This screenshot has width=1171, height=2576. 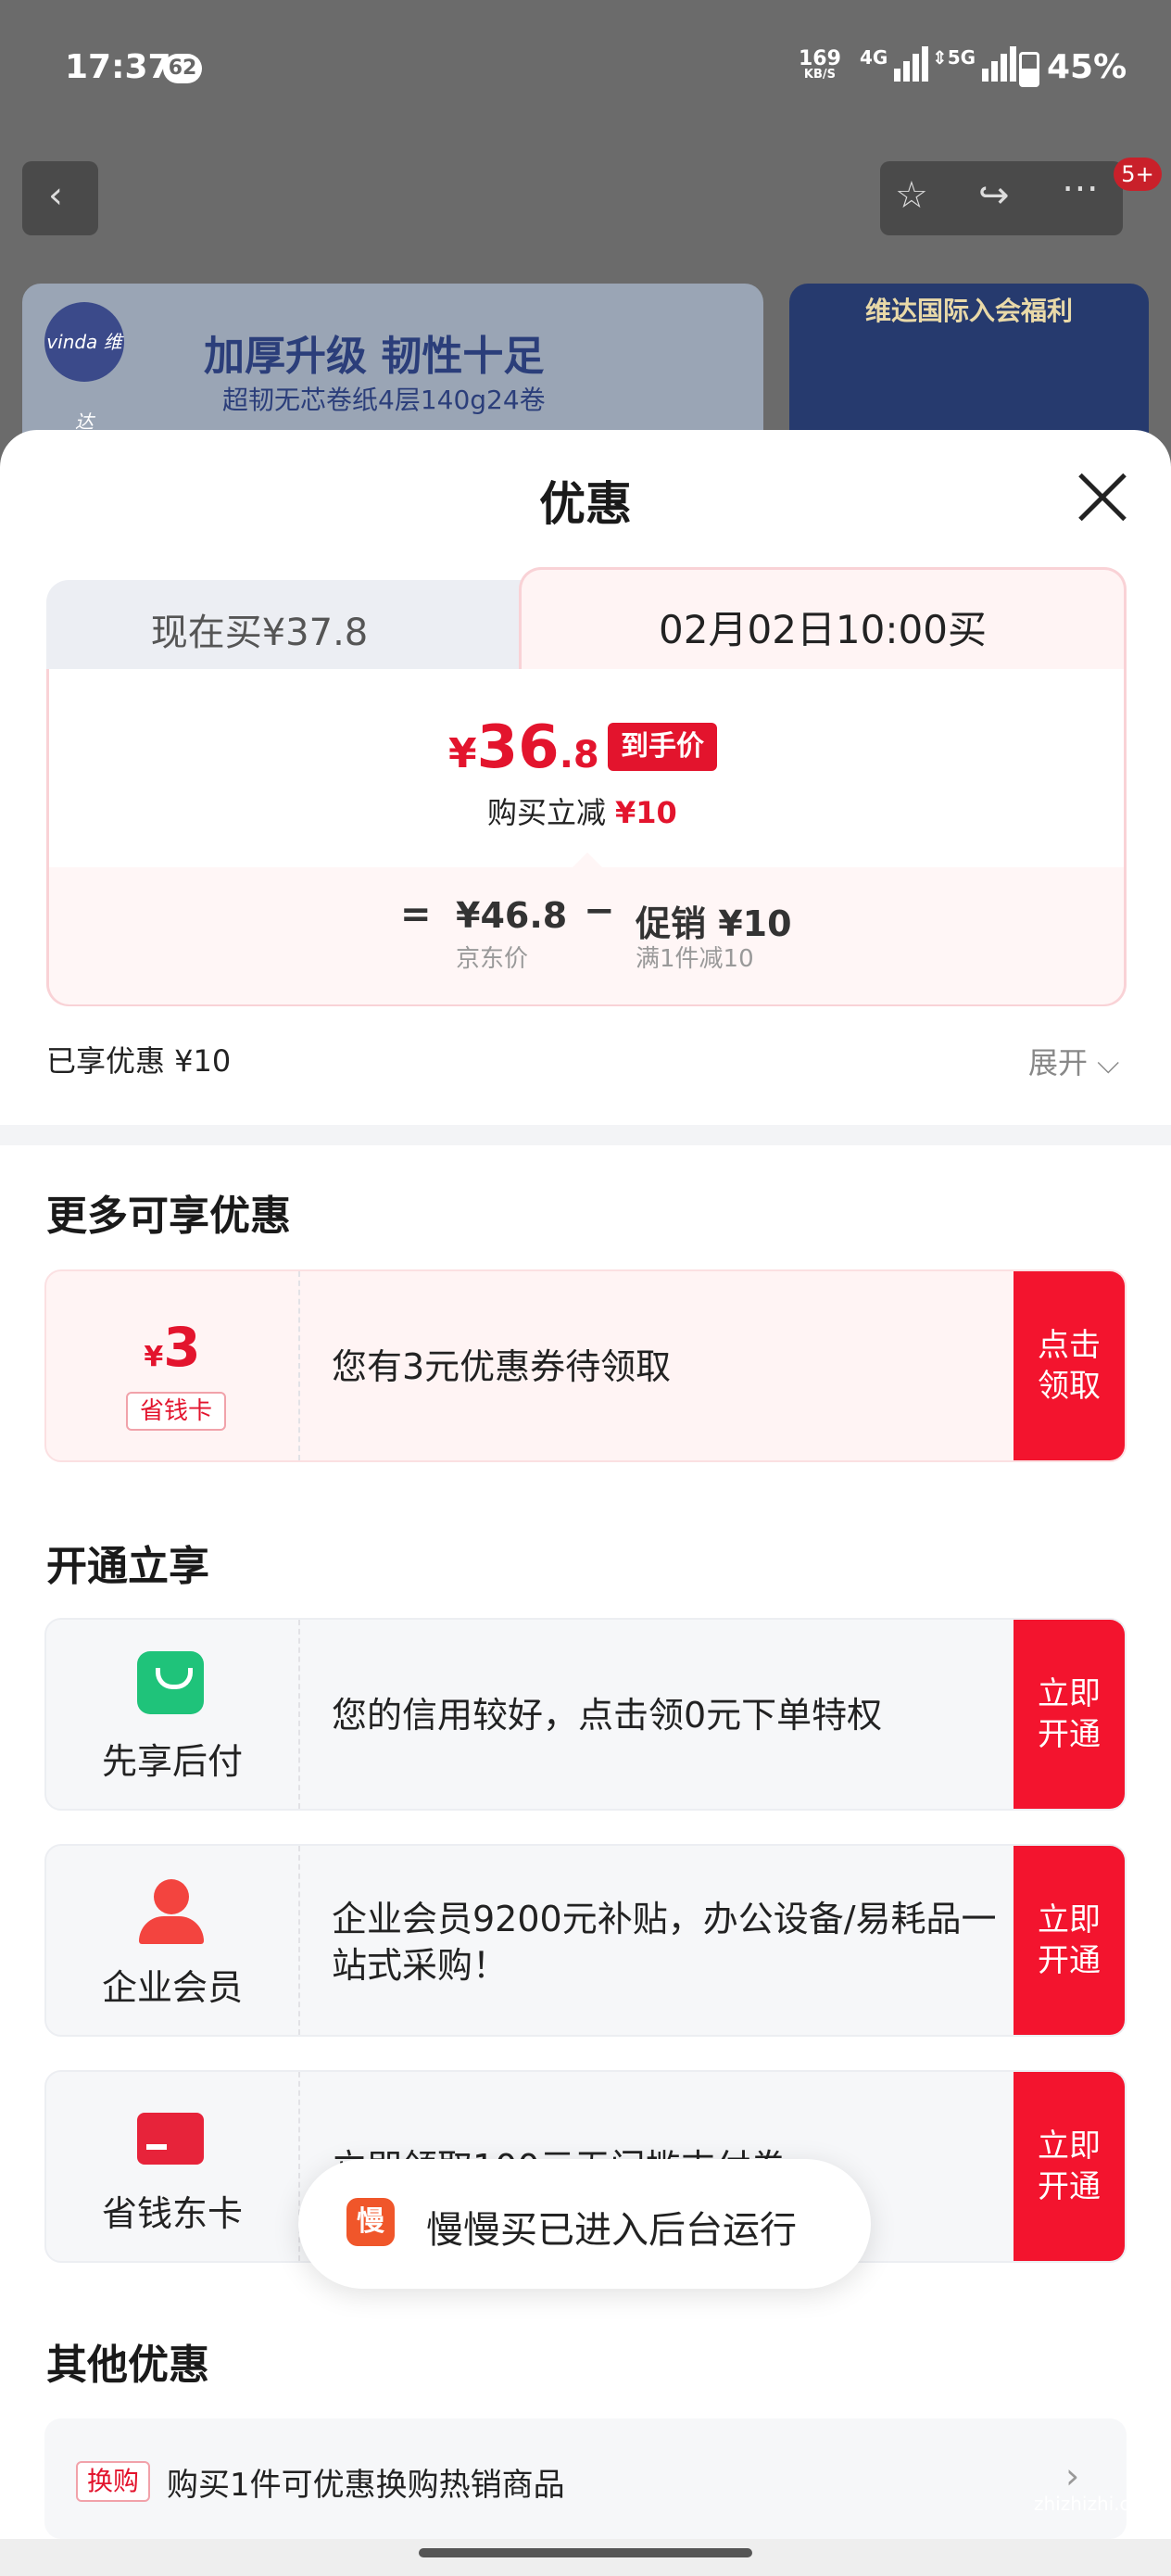 What do you see at coordinates (259, 633) in the screenshot?
I see `tab-buy-now-label: 现在买¥37.8` at bounding box center [259, 633].